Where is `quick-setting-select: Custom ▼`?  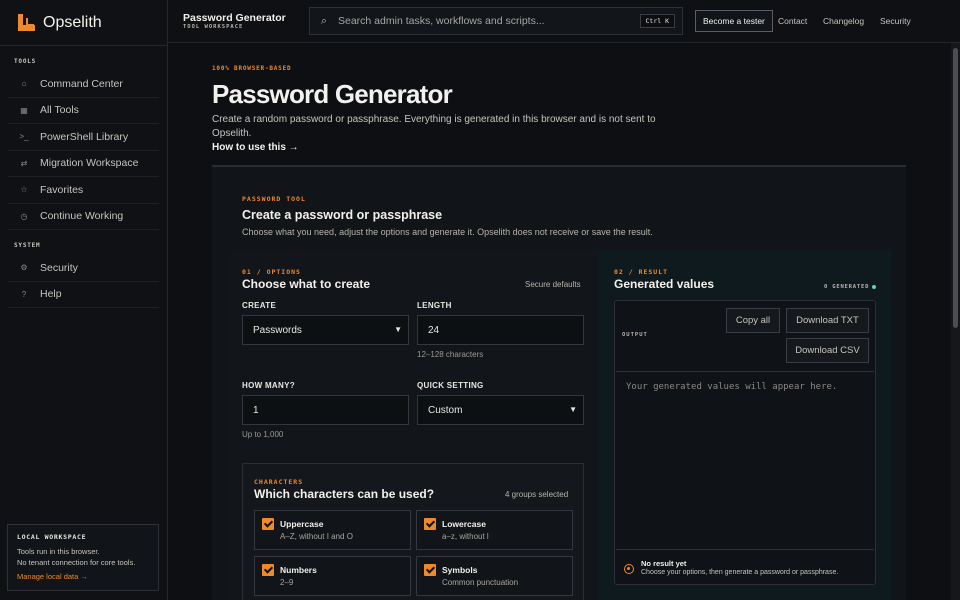
quick-setting-select: Custom ▼ is located at coordinates (500, 410).